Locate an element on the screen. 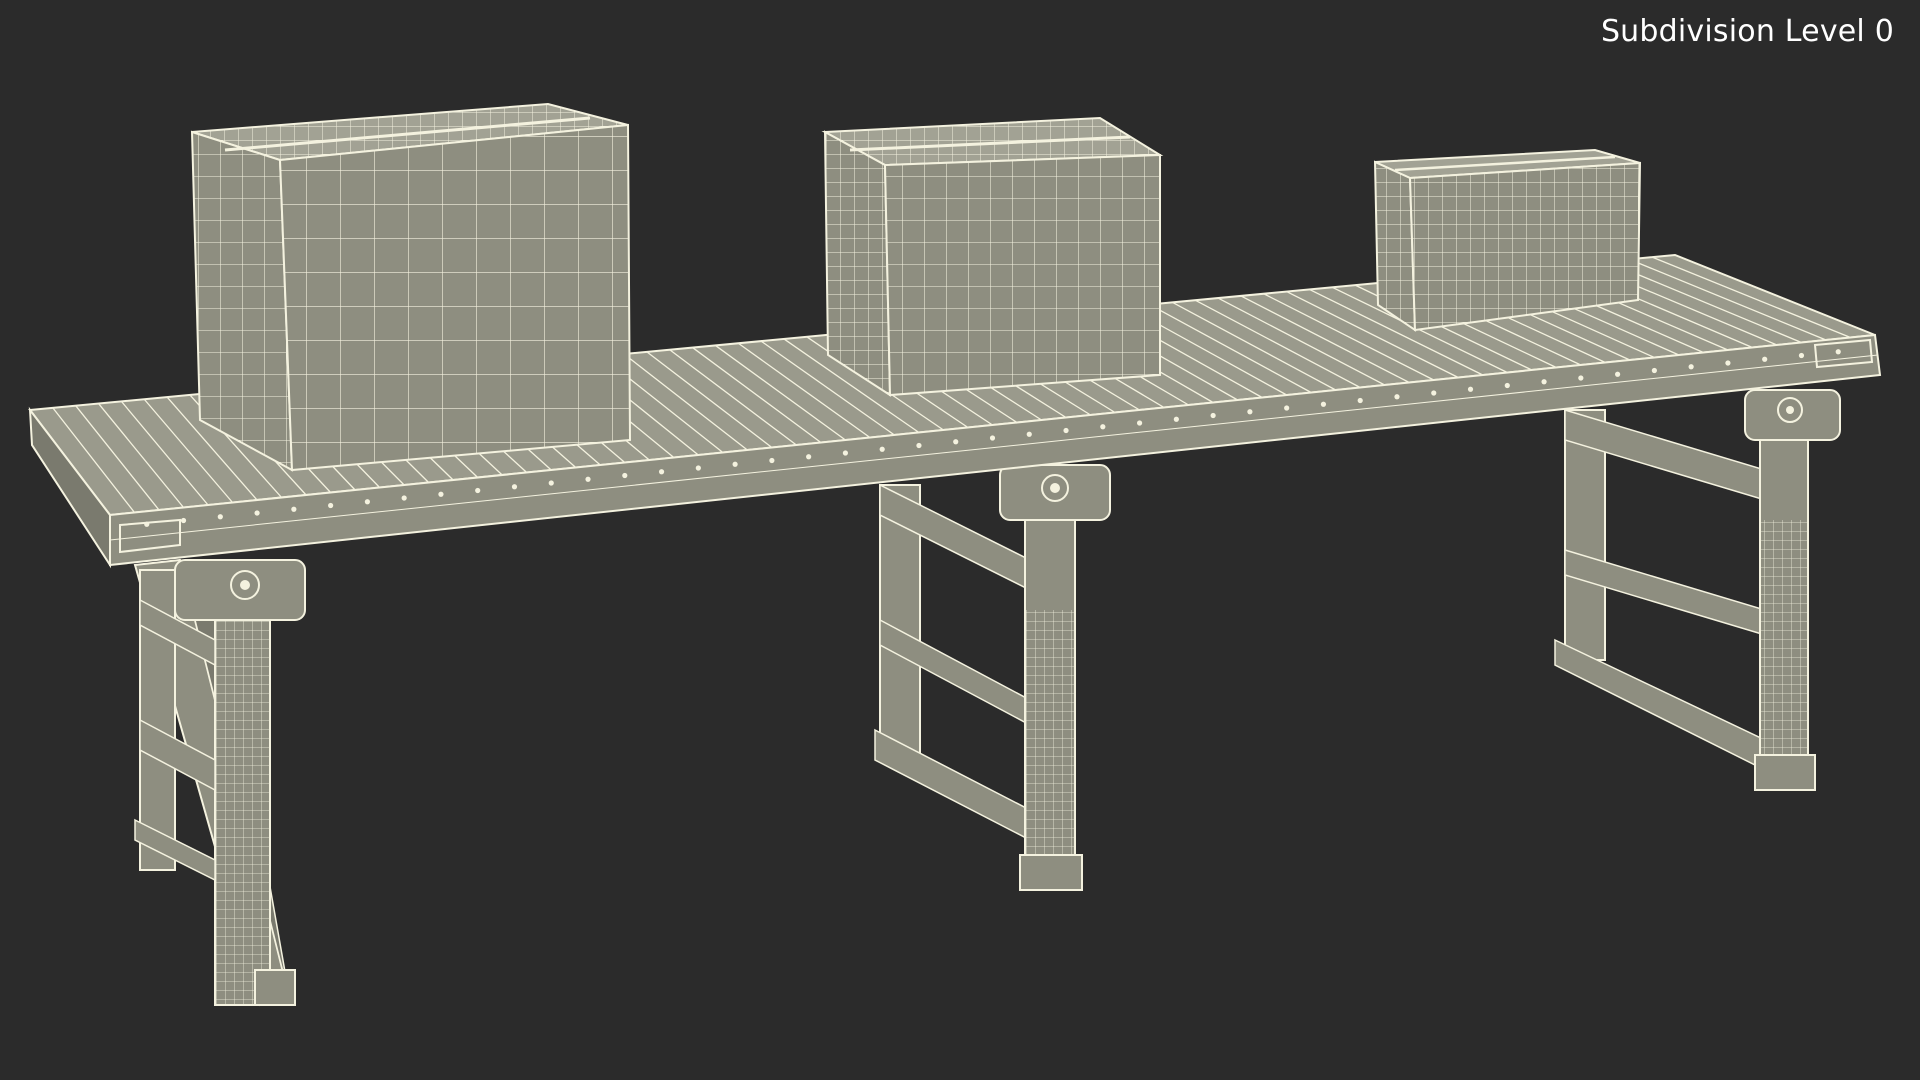 This screenshot has height=1080, width=1920. box-large is located at coordinates (411, 287).